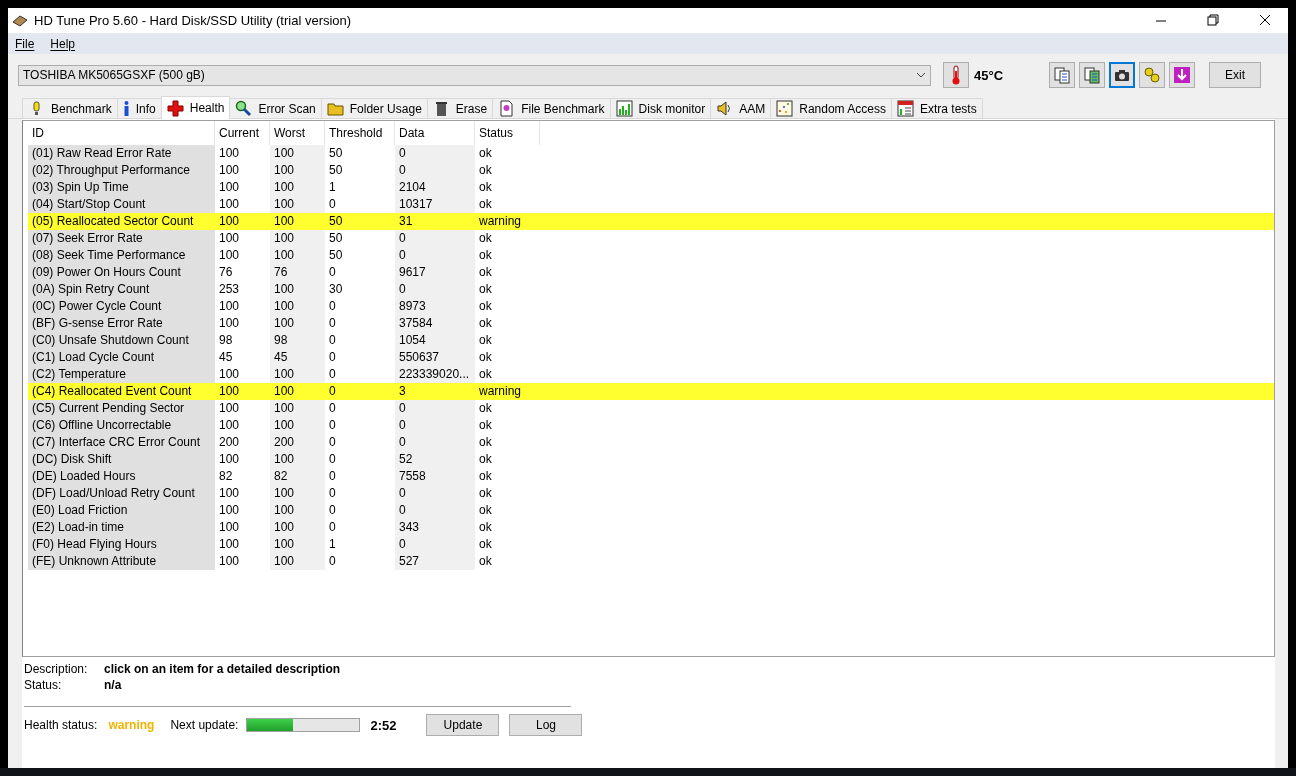  I want to click on menu-item: Help, so click(63, 43).